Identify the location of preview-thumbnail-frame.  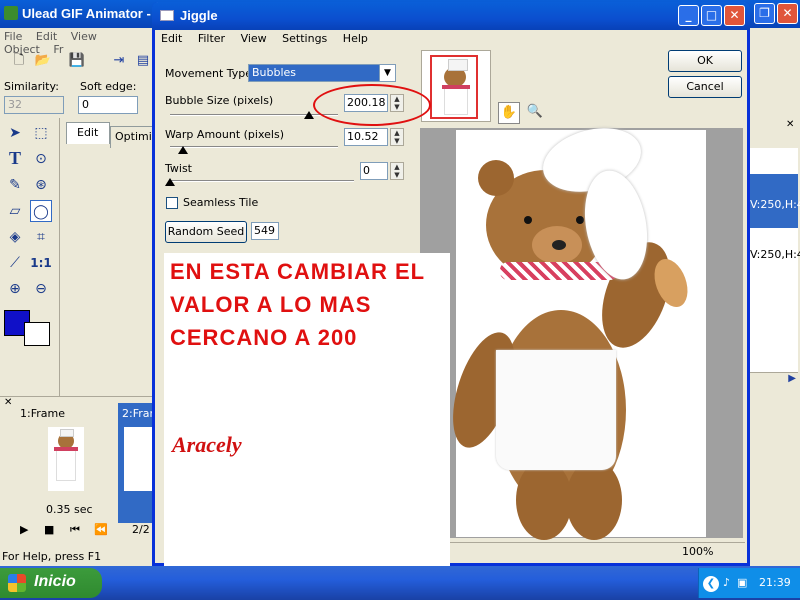
(454, 87).